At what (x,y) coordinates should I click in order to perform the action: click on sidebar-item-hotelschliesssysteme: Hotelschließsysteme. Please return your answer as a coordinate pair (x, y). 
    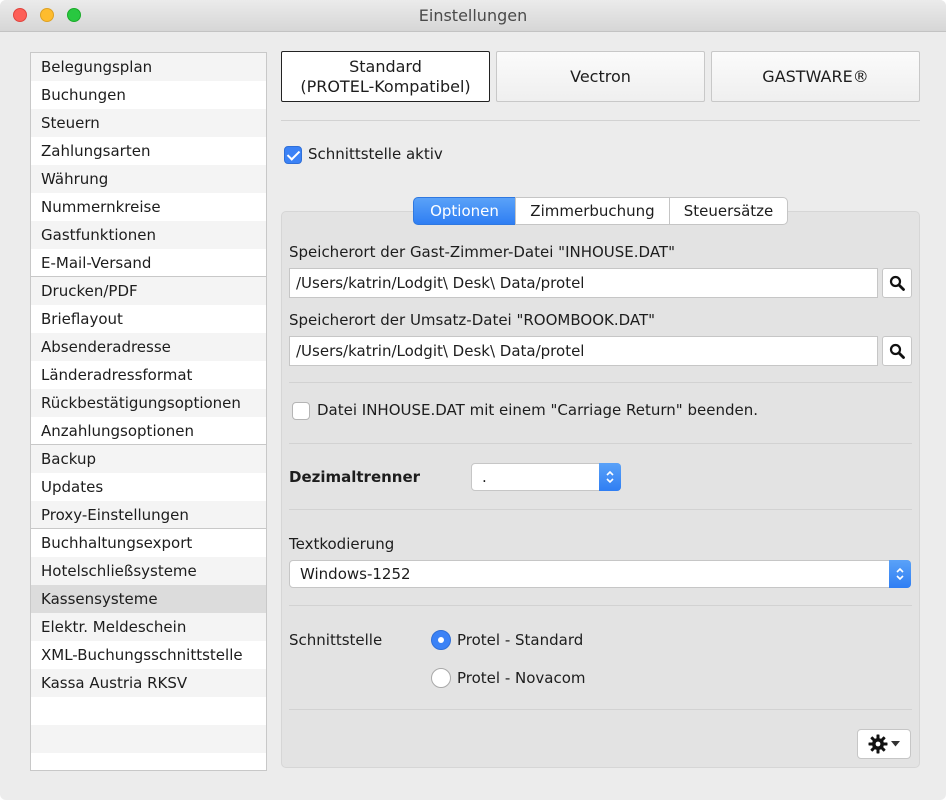
    Looking at the image, I should click on (148, 571).